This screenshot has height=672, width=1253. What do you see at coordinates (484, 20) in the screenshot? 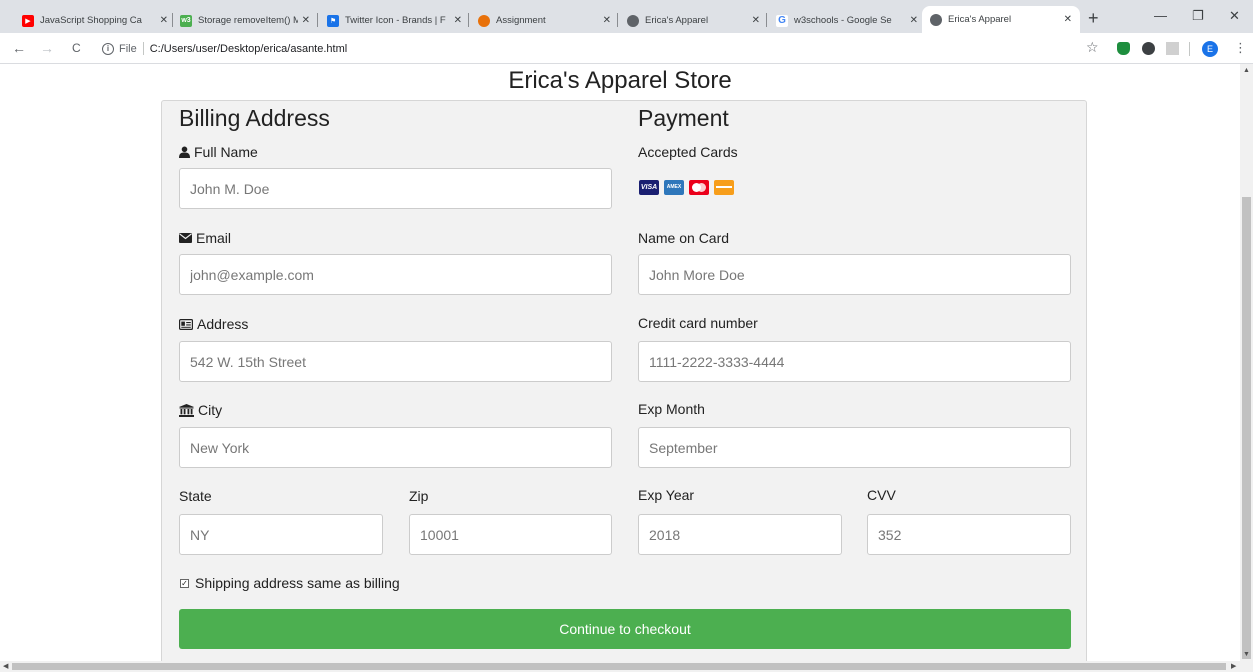
I see `shield-icon` at bounding box center [484, 20].